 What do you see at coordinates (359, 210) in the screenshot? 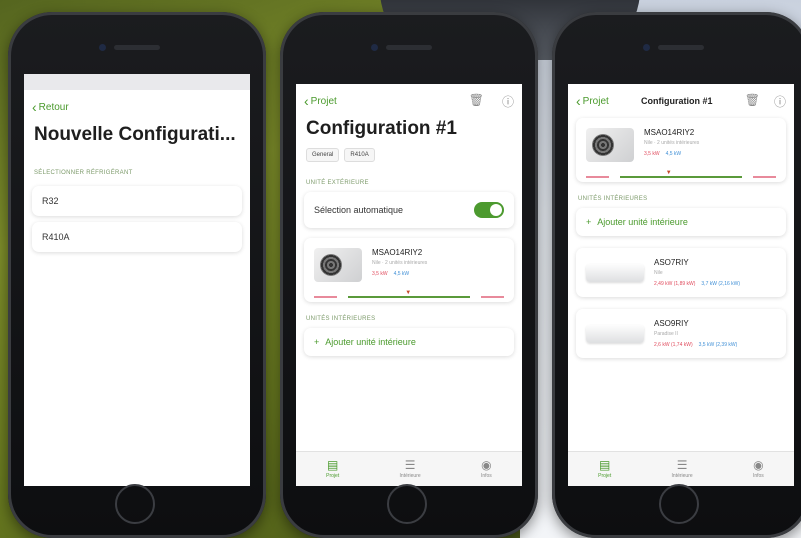
I see `auto-select-label: Sélection automatique` at bounding box center [359, 210].